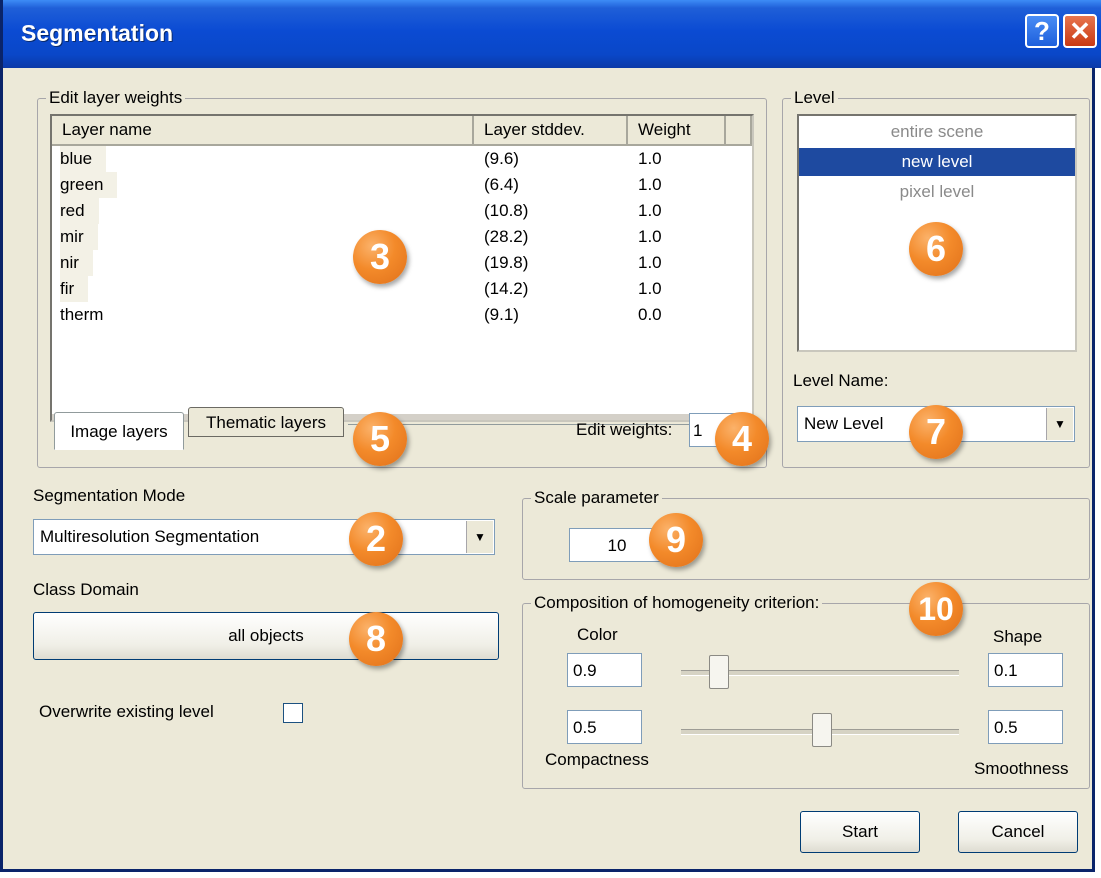 This screenshot has height=878, width=1101. Describe the element at coordinates (506, 288) in the screenshot. I see `layer-stddev-cell: (14.2)` at that location.